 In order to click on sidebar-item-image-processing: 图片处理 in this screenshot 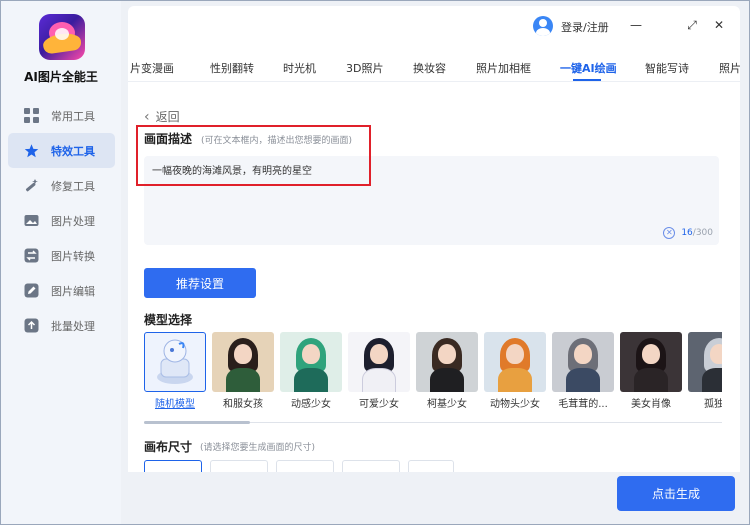, I will do `click(61, 220)`.